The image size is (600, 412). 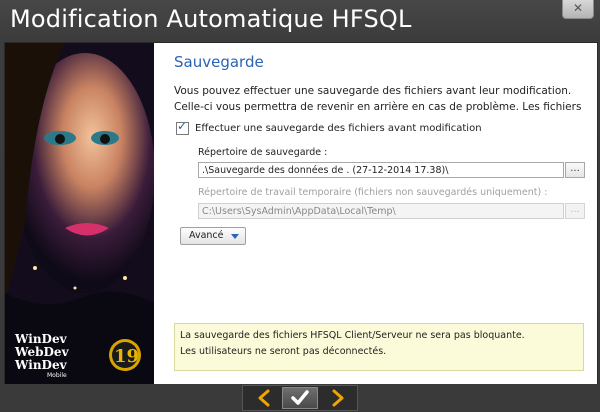 What do you see at coordinates (211, 19) in the screenshot?
I see `window-title: Modification Automatique HFSQL` at bounding box center [211, 19].